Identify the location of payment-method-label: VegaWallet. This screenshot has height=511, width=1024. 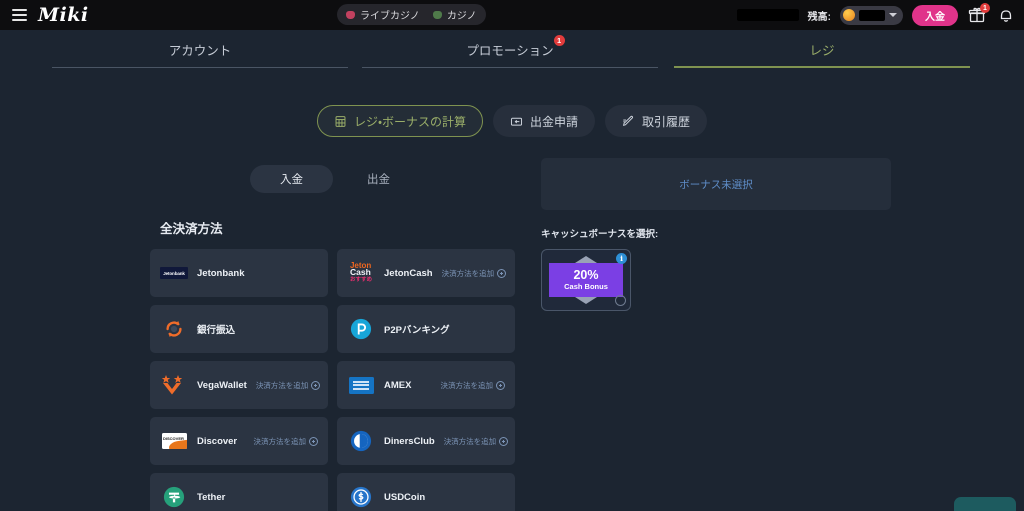
(222, 385).